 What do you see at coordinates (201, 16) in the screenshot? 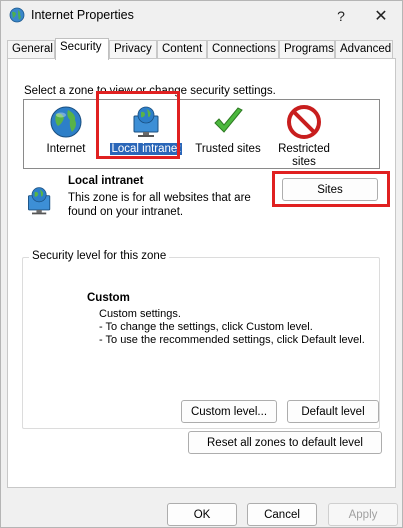
I see `title-bar: Internet Properties ? ✕` at bounding box center [201, 16].